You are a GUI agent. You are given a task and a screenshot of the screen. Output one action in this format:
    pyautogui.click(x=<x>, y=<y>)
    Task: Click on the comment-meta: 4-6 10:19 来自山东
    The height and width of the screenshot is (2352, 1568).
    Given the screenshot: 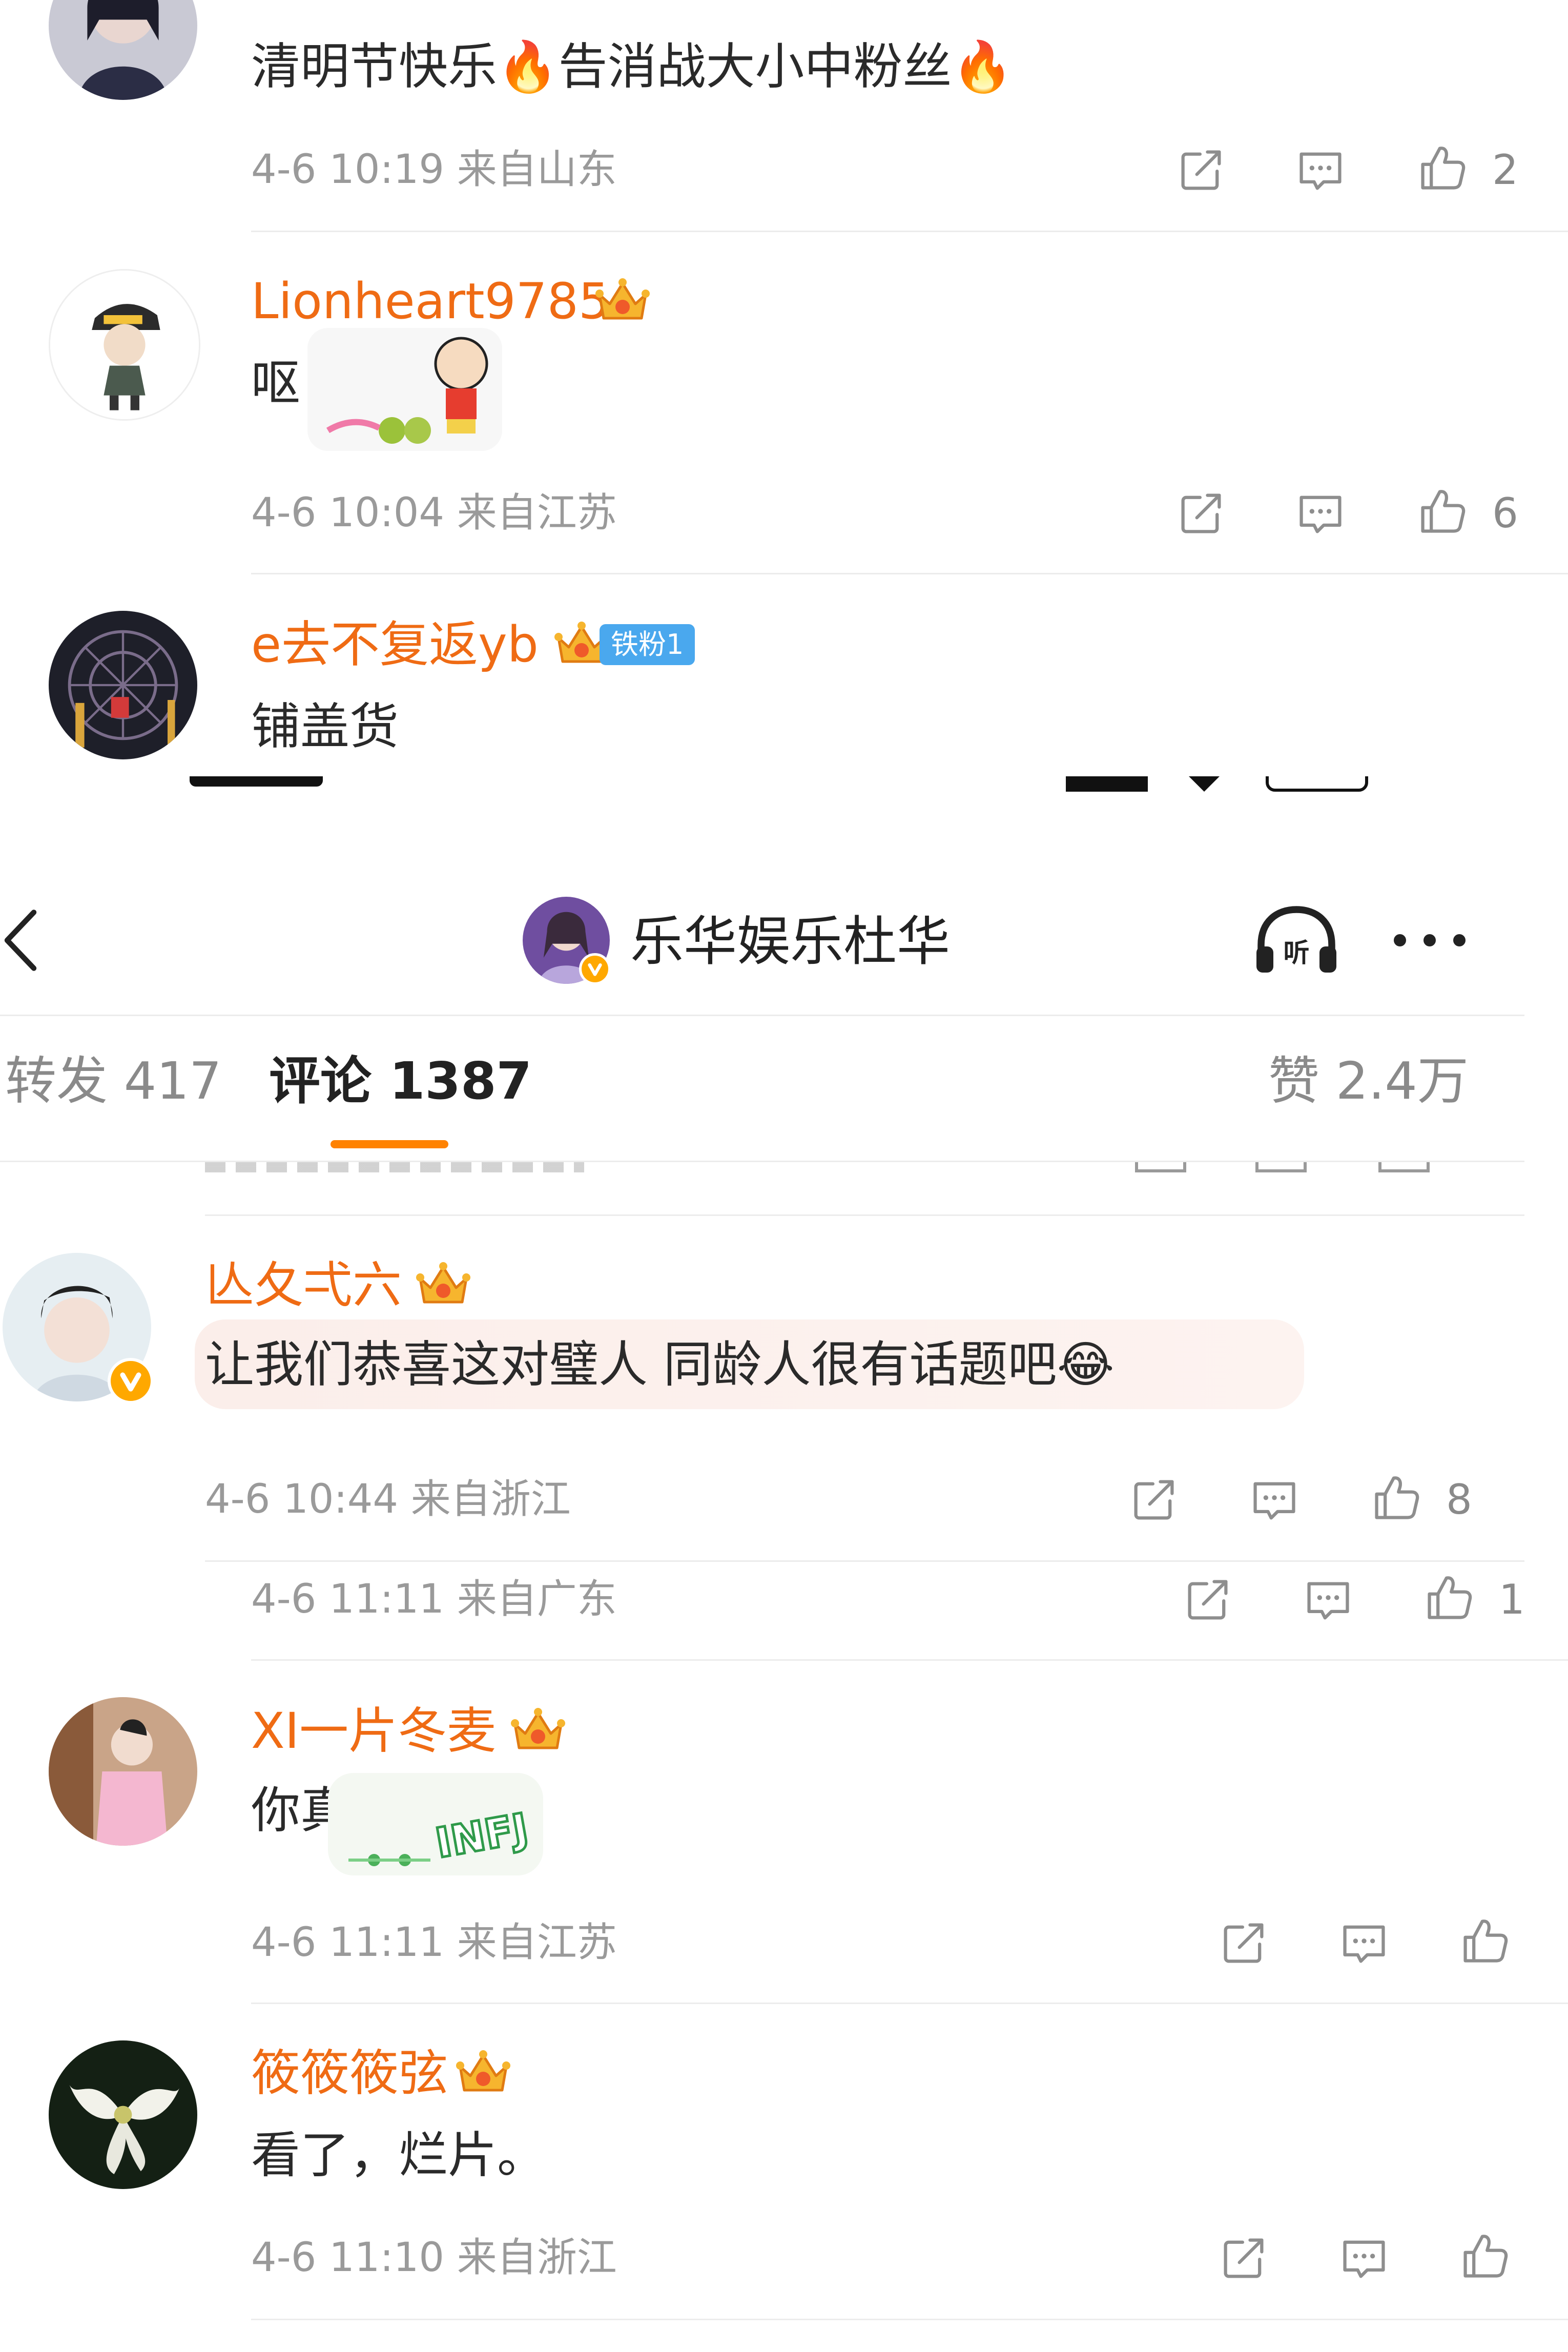 What is the action you would take?
    pyautogui.click(x=434, y=170)
    